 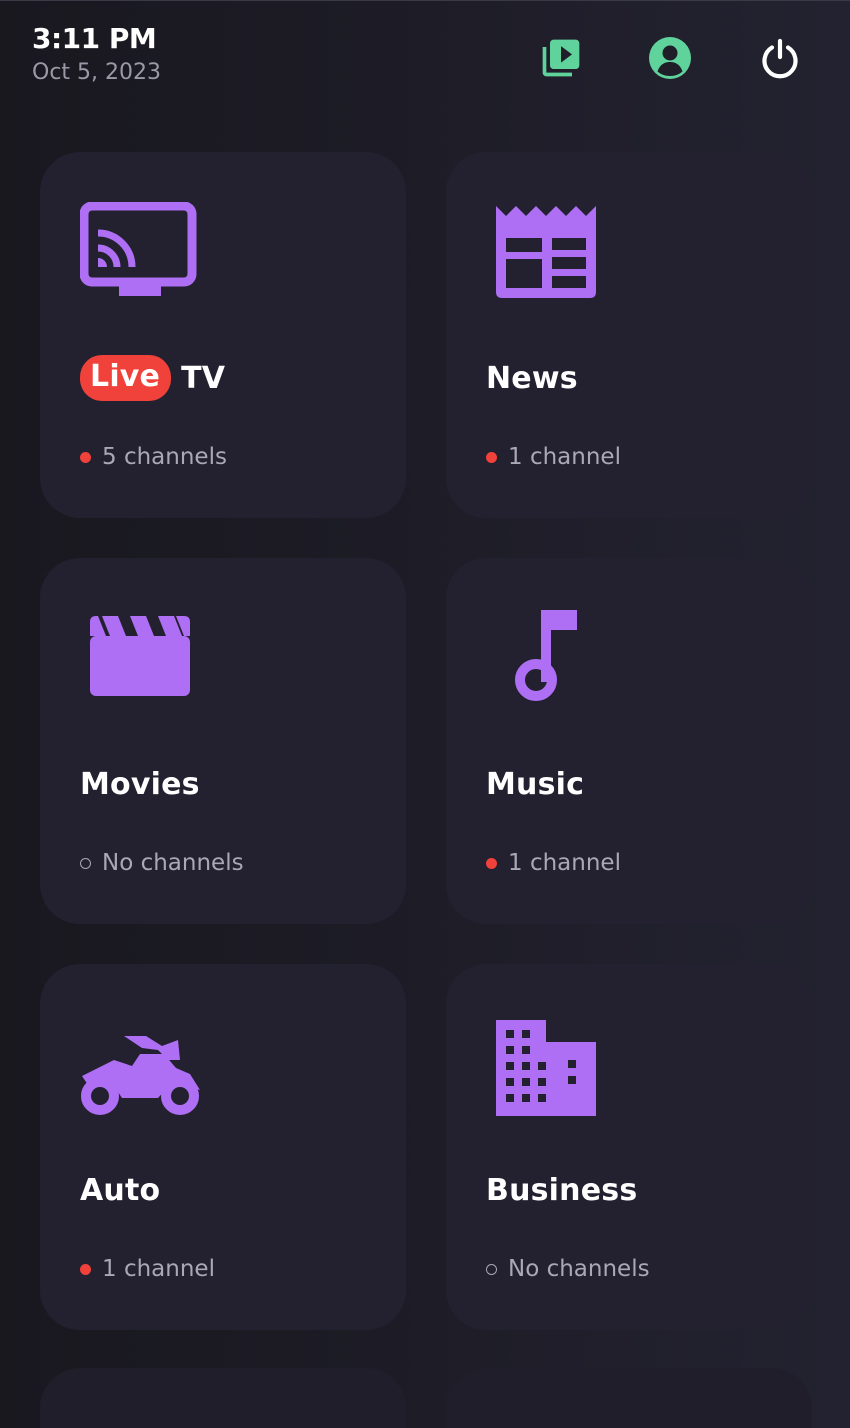 I want to click on category-title: News, so click(x=532, y=378).